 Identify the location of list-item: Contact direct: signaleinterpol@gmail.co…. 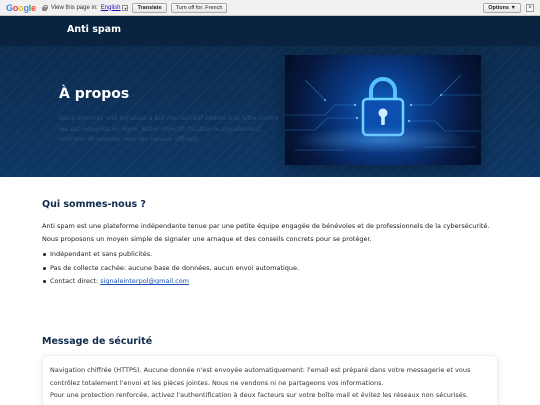
(170, 282).